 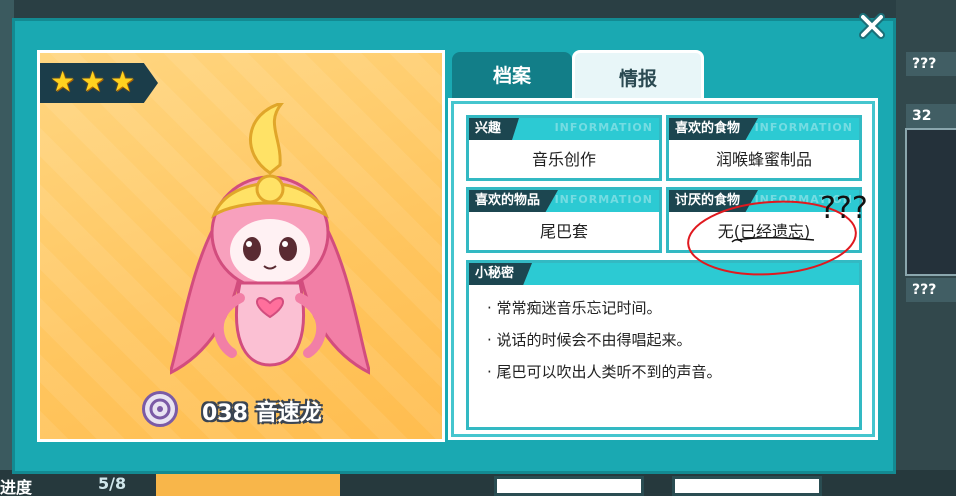 I want to click on favorite-food-label: 喜欢的食物, so click(x=714, y=129).